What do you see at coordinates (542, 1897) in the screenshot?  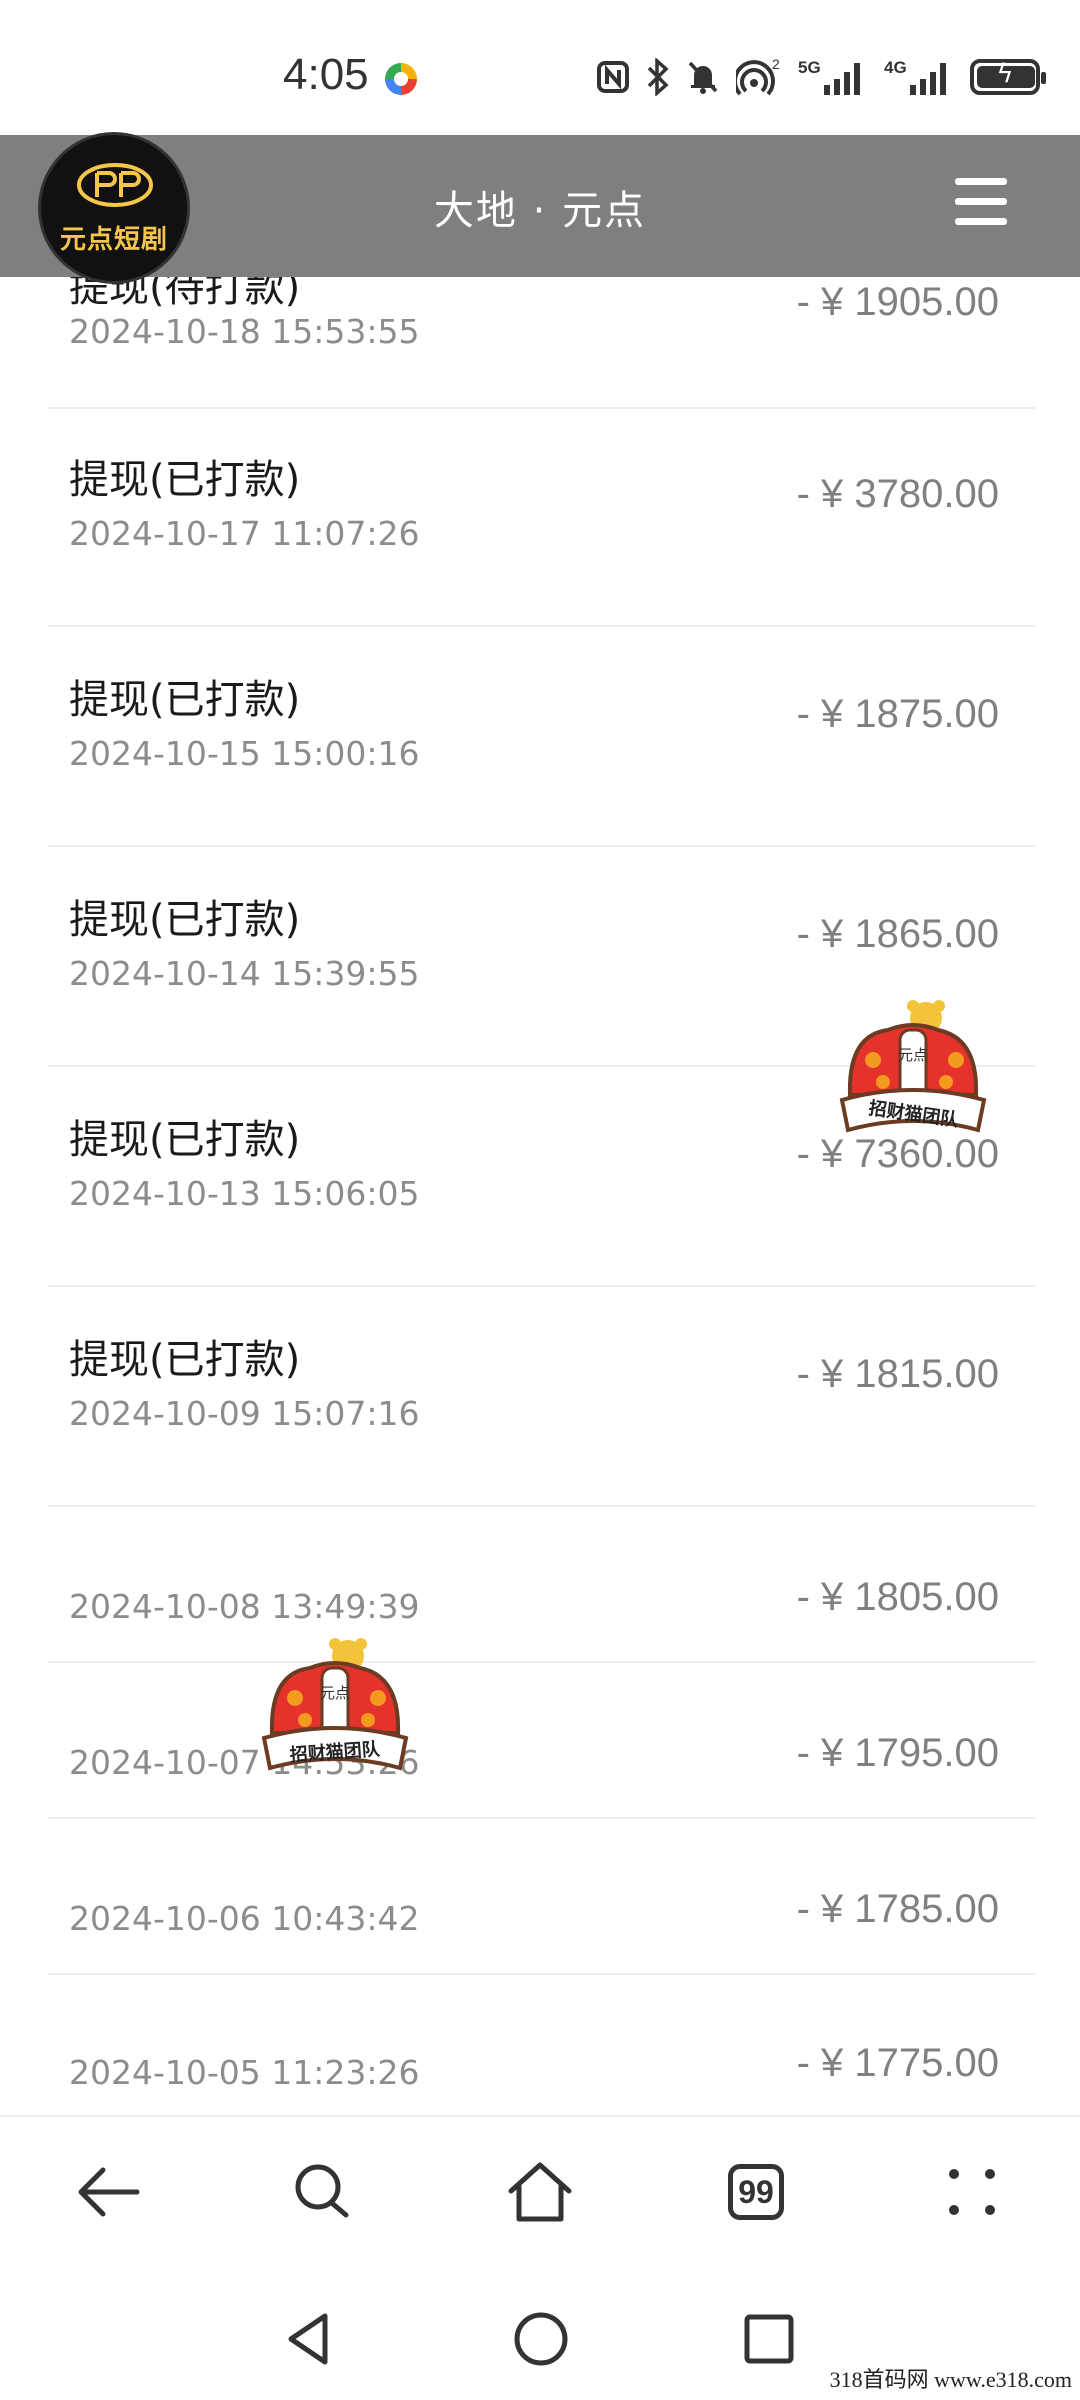 I see `list-item: 2024-10-06 10:43:42 - ¥ 1785.00` at bounding box center [542, 1897].